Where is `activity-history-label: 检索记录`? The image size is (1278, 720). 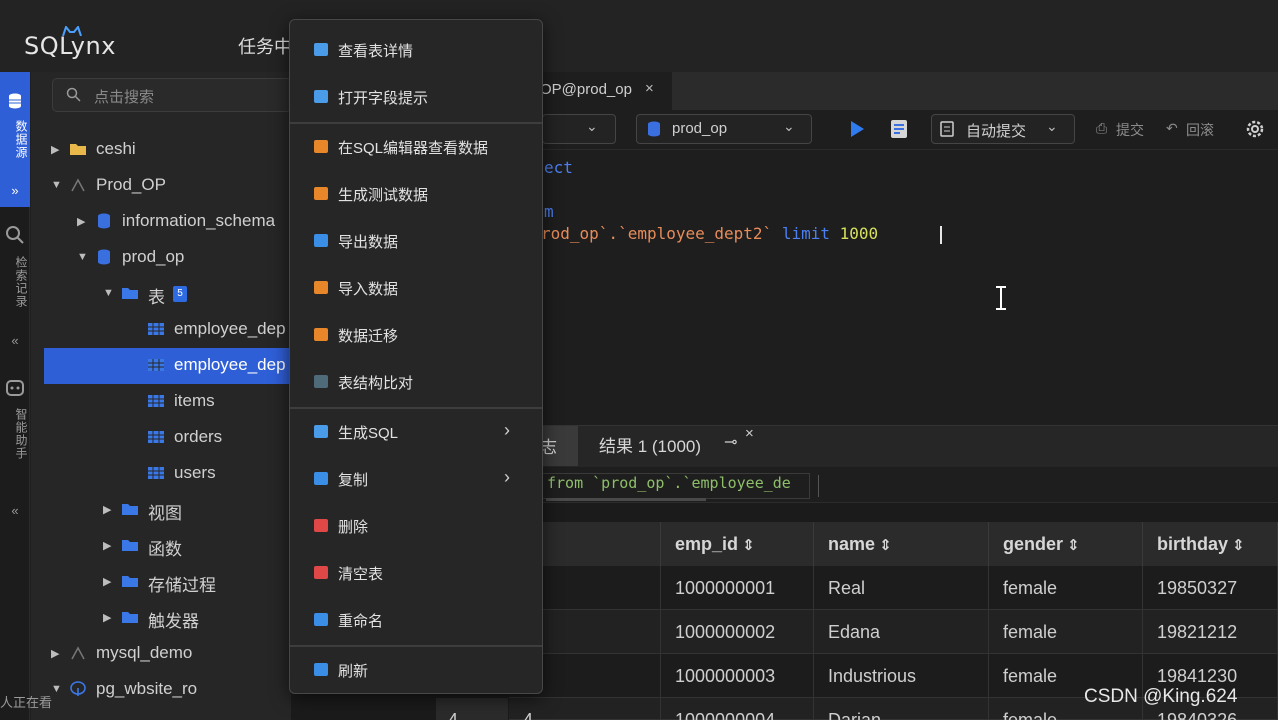 activity-history-label: 检索记录 is located at coordinates (15, 282).